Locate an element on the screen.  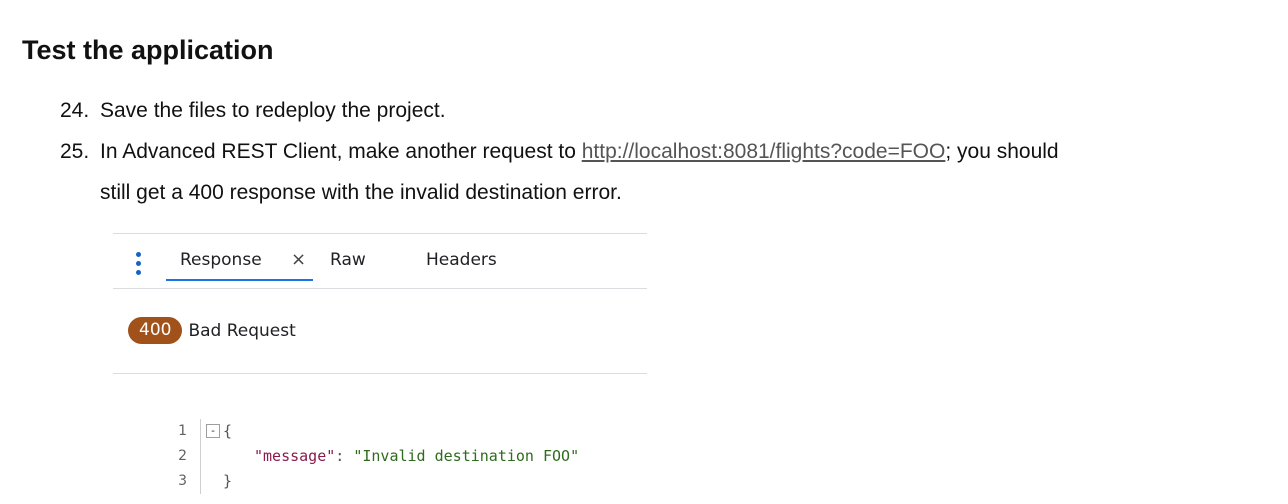
line-number: 1 is located at coordinates (182, 431).